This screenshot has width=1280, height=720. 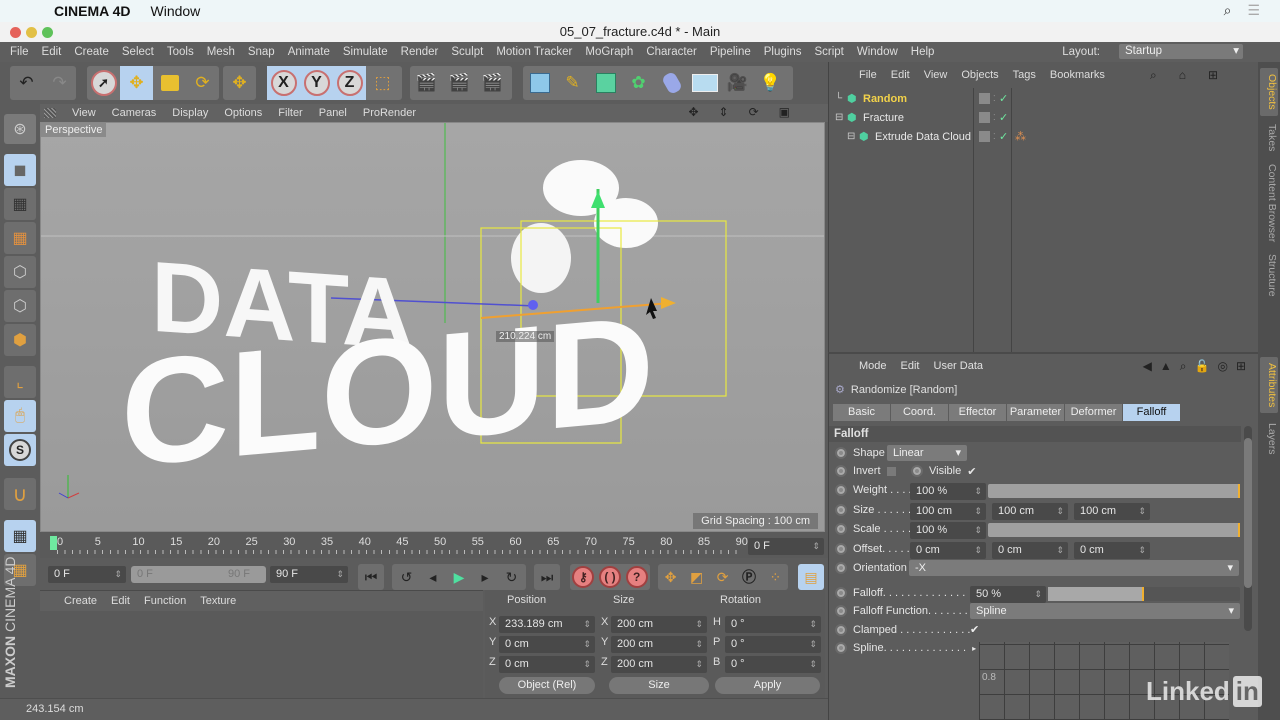 What do you see at coordinates (59, 83) in the screenshot?
I see `redo-button: ↷` at bounding box center [59, 83].